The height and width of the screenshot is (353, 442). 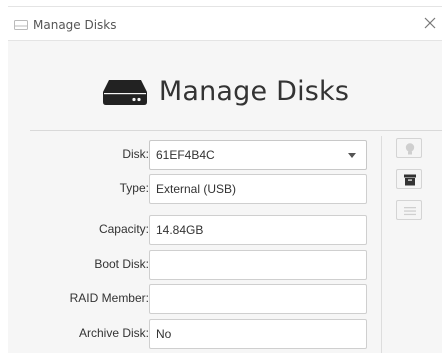 What do you see at coordinates (258, 155) in the screenshot?
I see `disk-select: 61EF4B4C` at bounding box center [258, 155].